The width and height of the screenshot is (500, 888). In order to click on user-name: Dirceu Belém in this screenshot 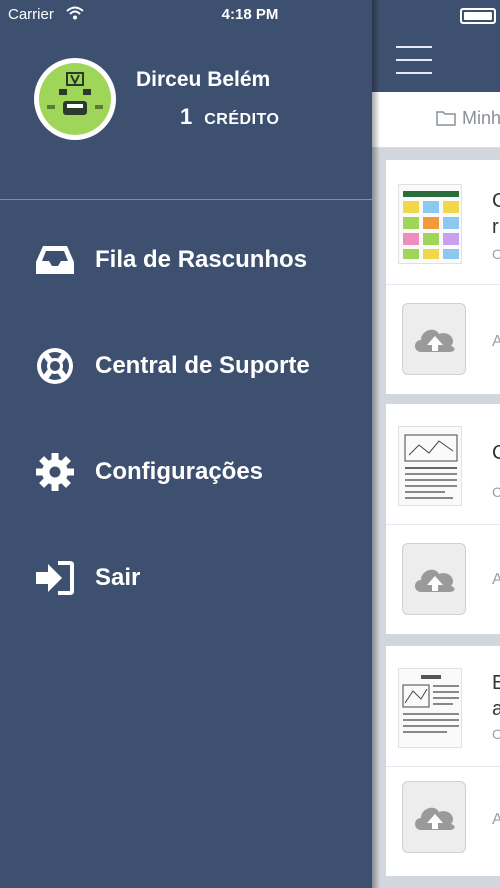, I will do `click(203, 79)`.